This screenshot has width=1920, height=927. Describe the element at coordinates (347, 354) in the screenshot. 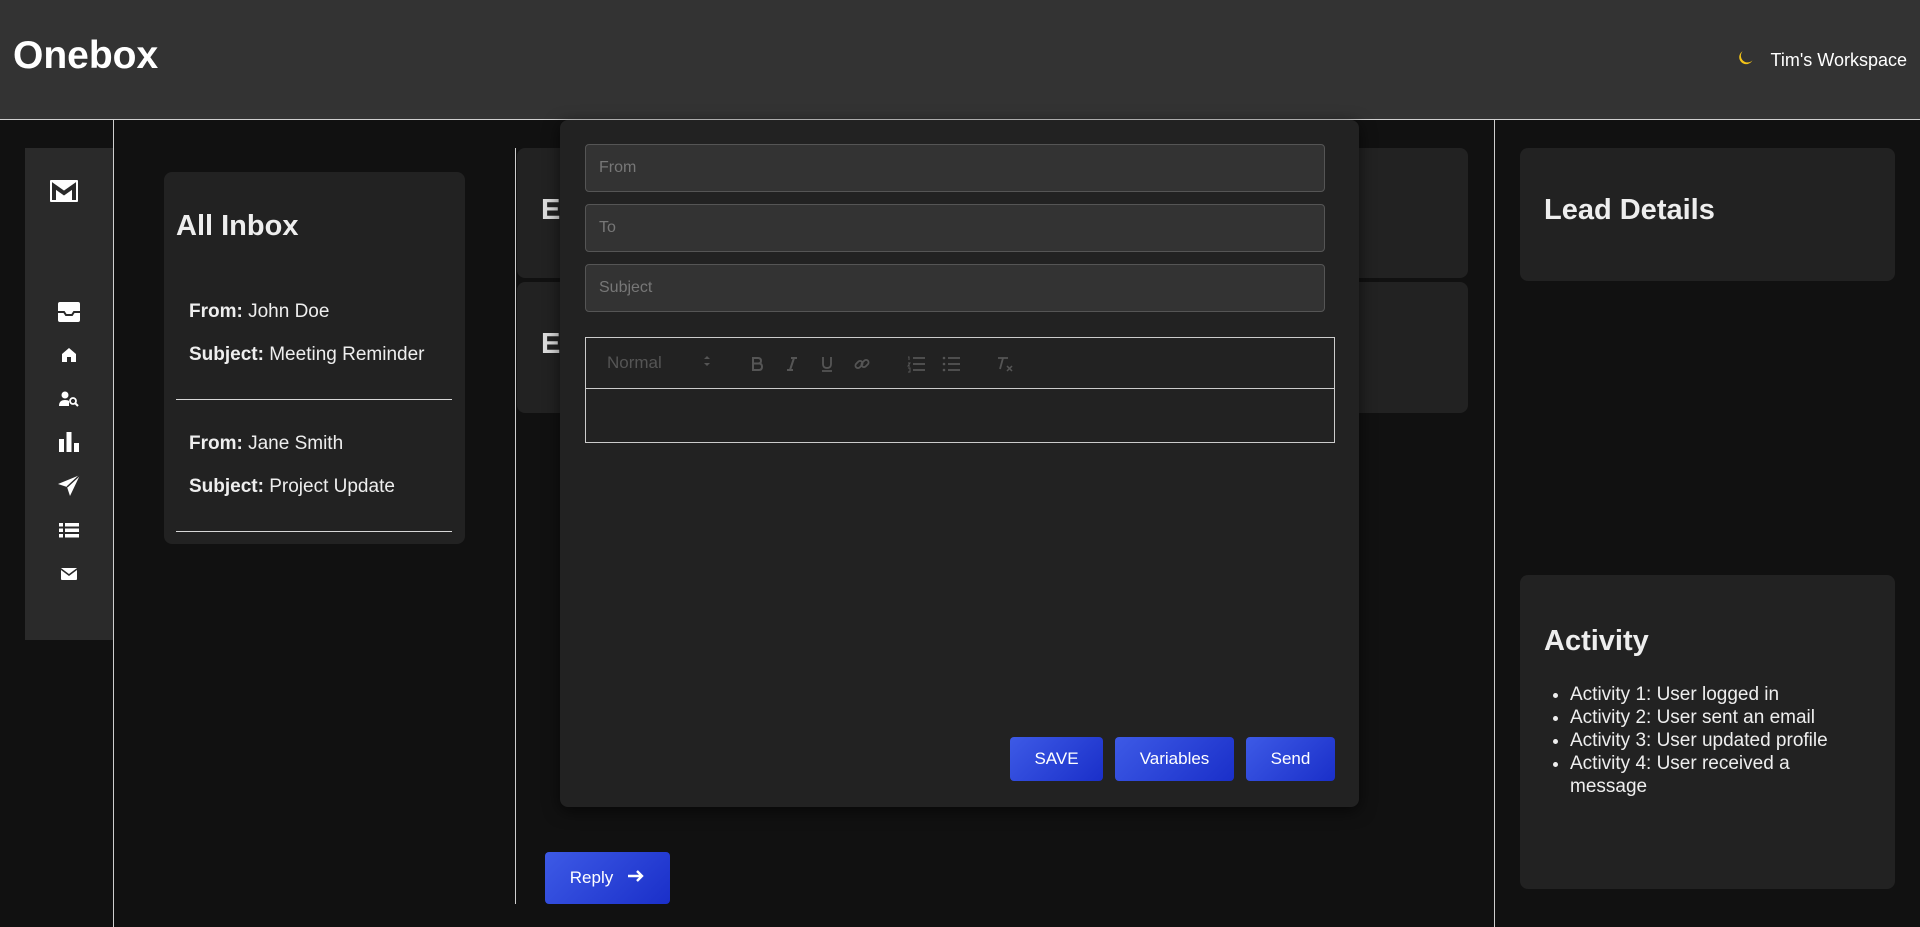

I see `subject-value: Meeting Reminder` at that location.